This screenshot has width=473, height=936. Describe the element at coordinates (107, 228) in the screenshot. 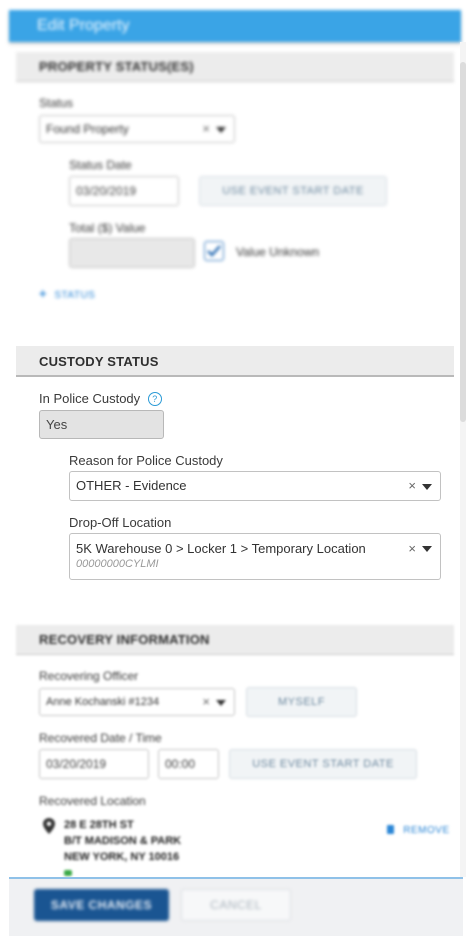

I see `total-value-label: Total ($) Value` at that location.